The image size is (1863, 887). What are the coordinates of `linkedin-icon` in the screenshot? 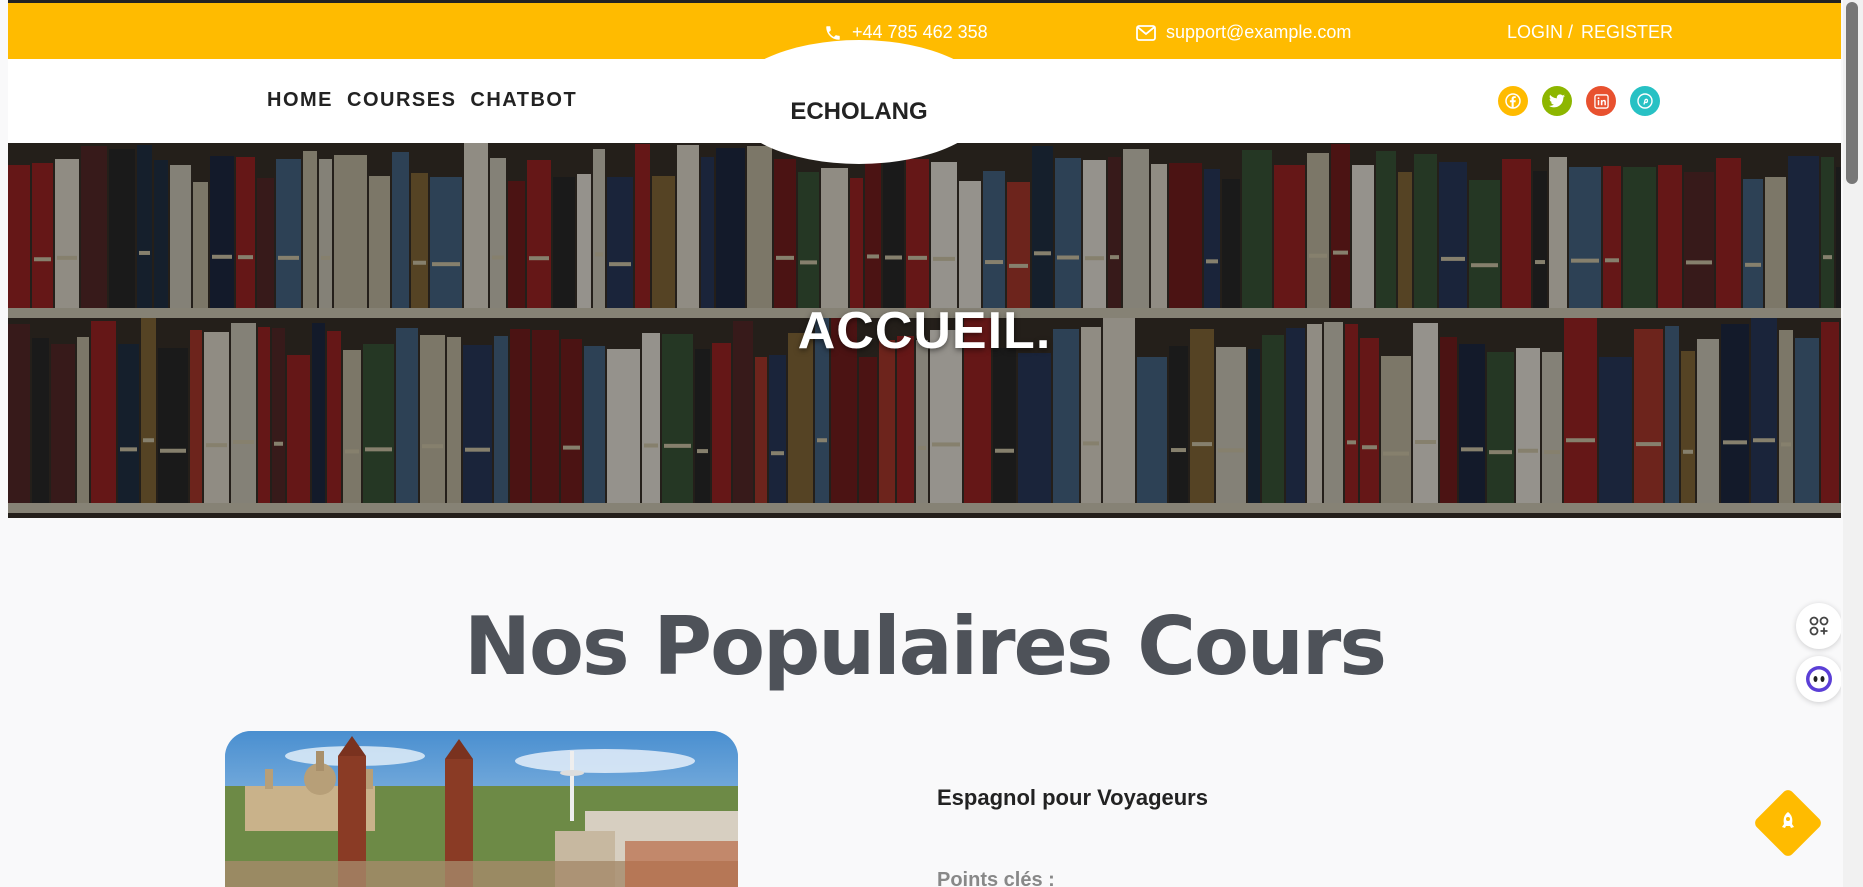 It's located at (1601, 101).